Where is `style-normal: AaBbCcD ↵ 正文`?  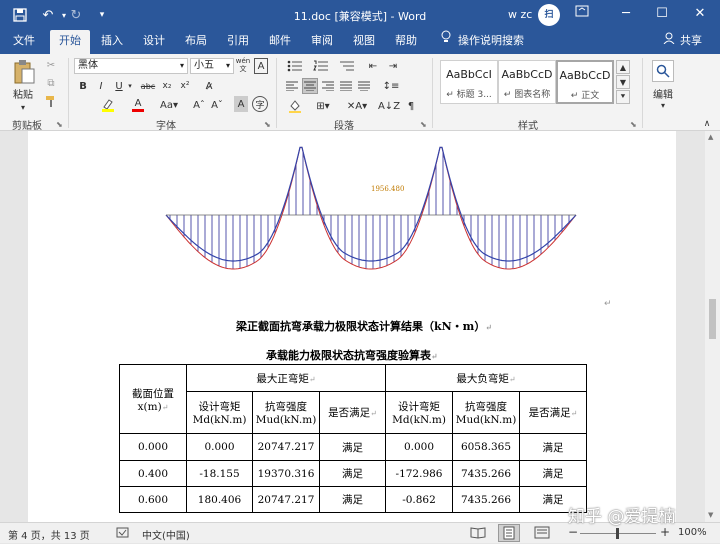 style-normal: AaBbCcD ↵ 正文 is located at coordinates (585, 82).